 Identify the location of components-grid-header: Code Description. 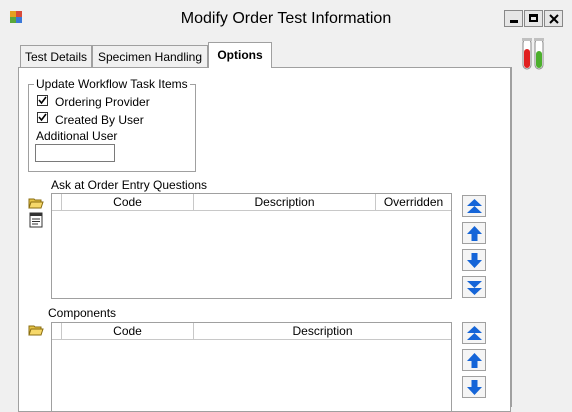
(251, 331).